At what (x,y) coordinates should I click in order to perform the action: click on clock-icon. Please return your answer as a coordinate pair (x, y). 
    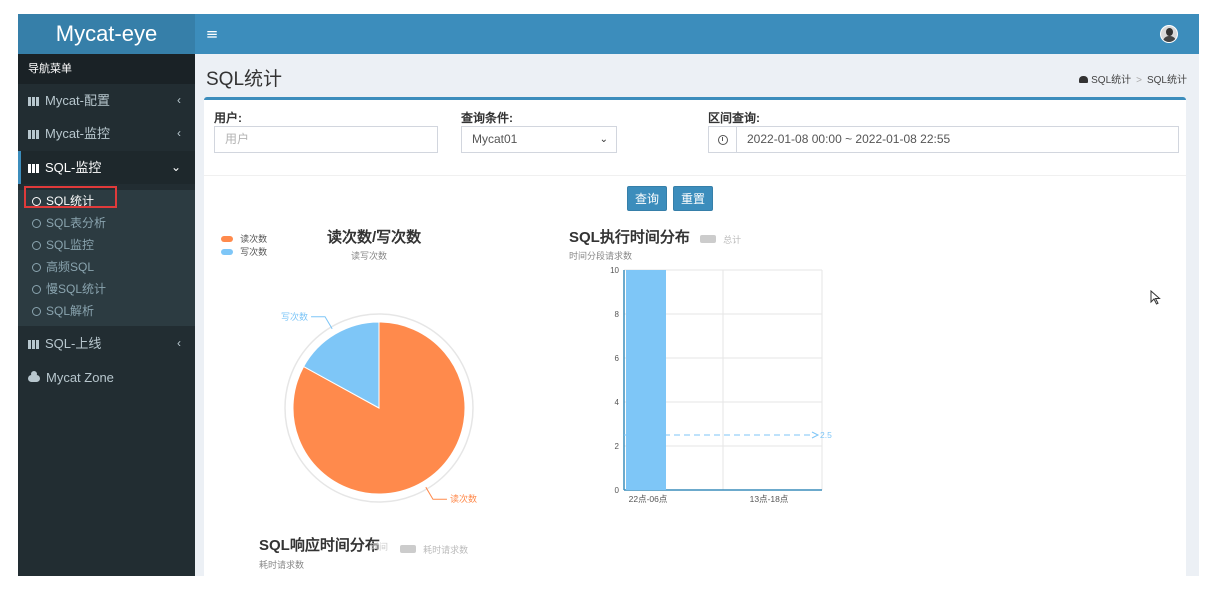
    Looking at the image, I should click on (723, 139).